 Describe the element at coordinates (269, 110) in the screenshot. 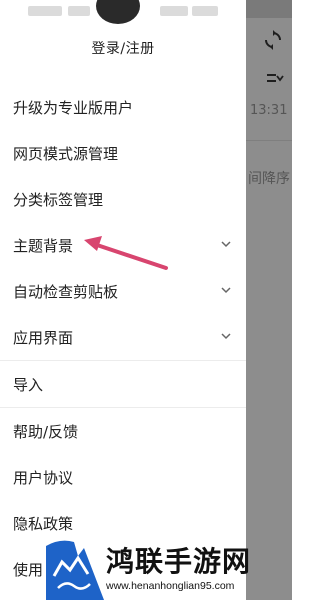

I see `background-time: 13:31` at that location.